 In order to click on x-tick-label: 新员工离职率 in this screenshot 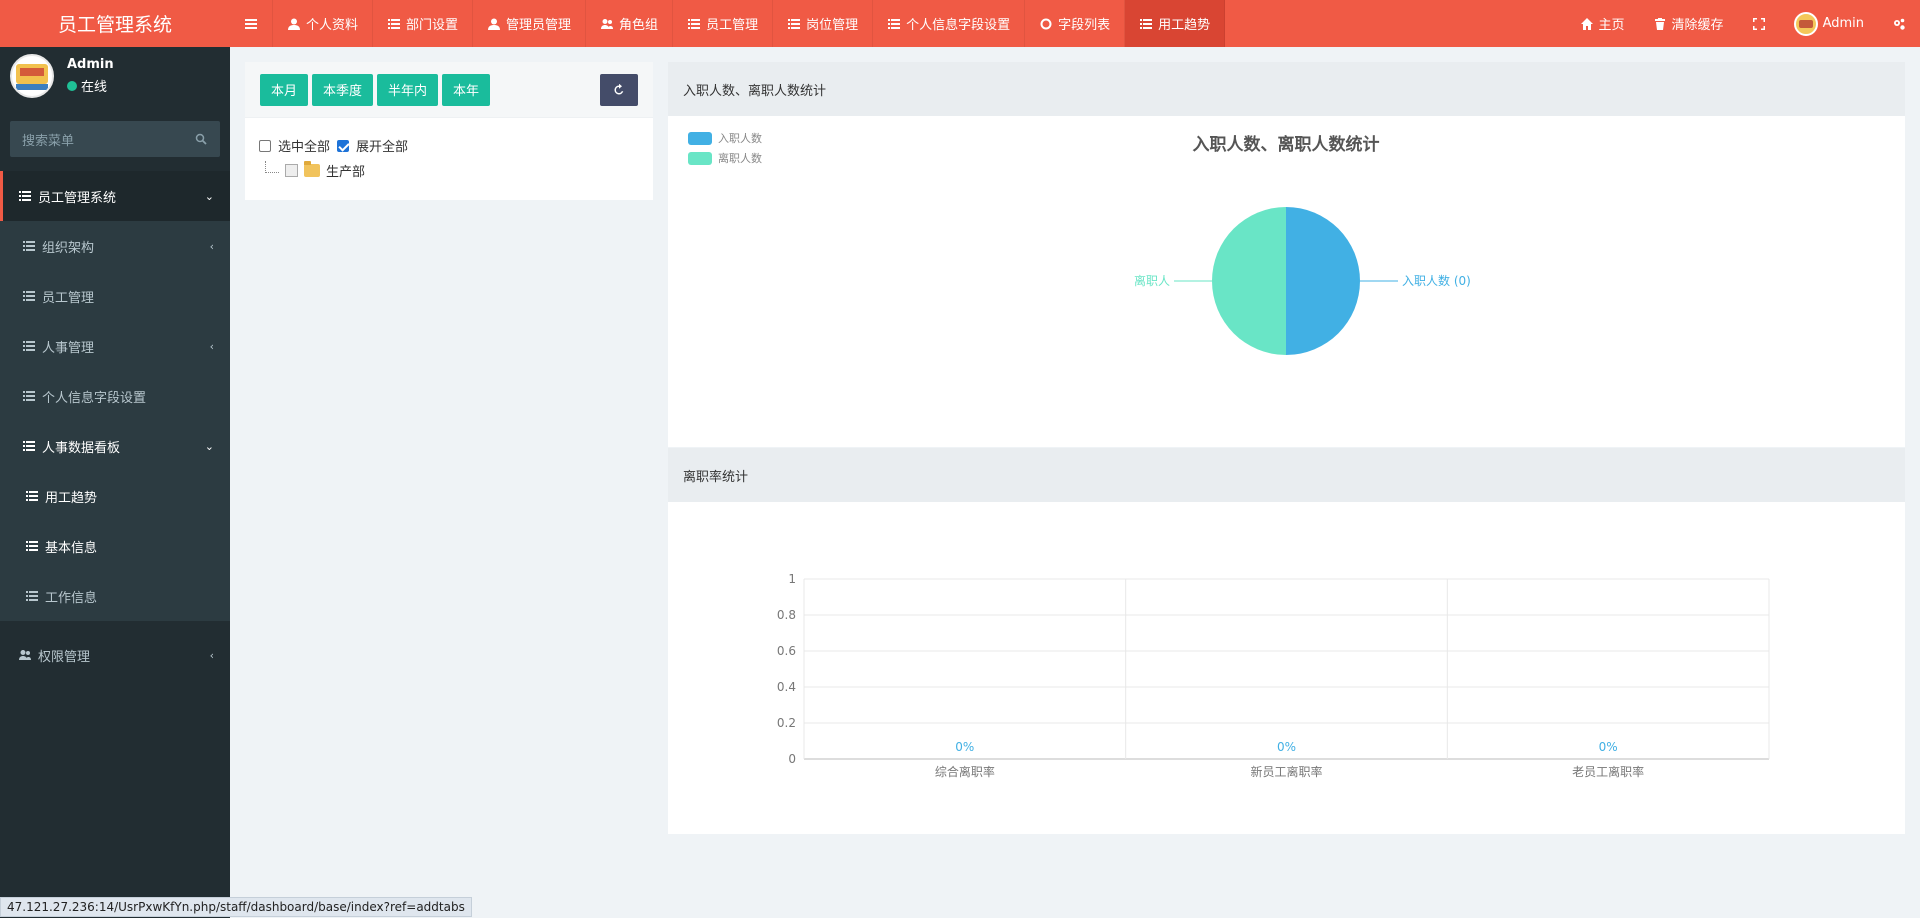, I will do `click(1286, 771)`.